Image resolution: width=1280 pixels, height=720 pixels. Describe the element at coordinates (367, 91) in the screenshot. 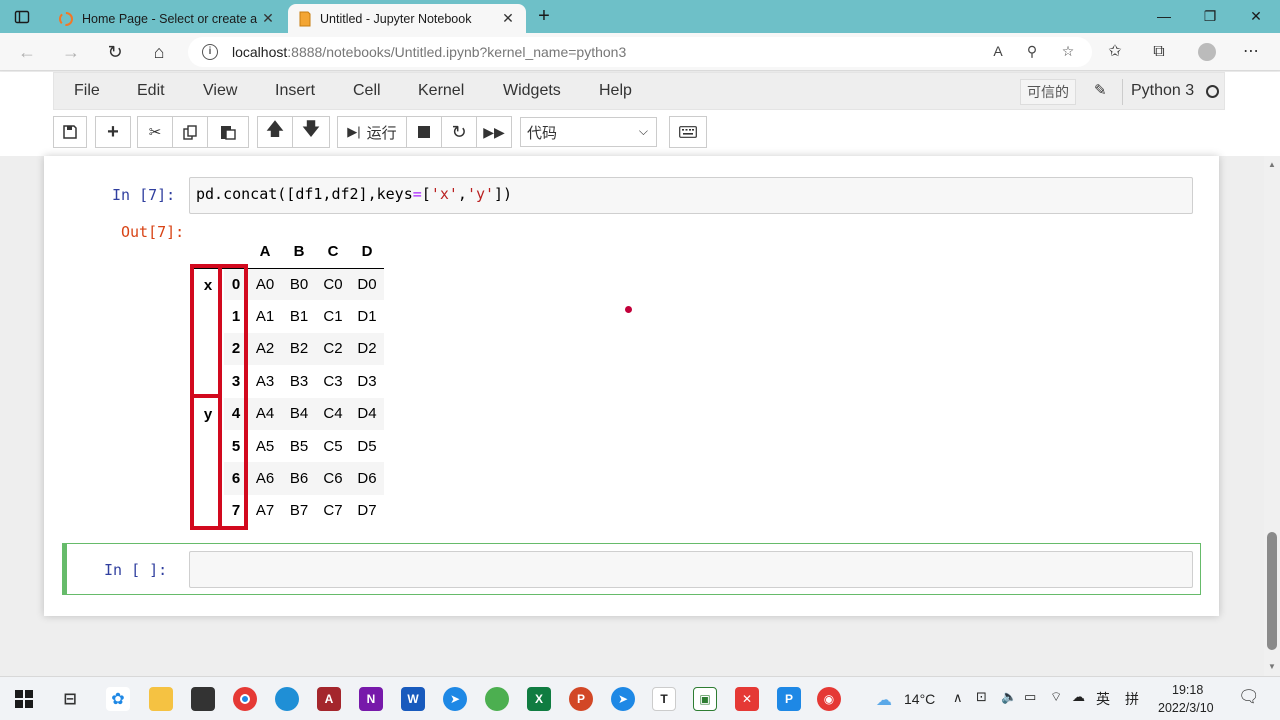

I see `menu-cell: Cell` at that location.